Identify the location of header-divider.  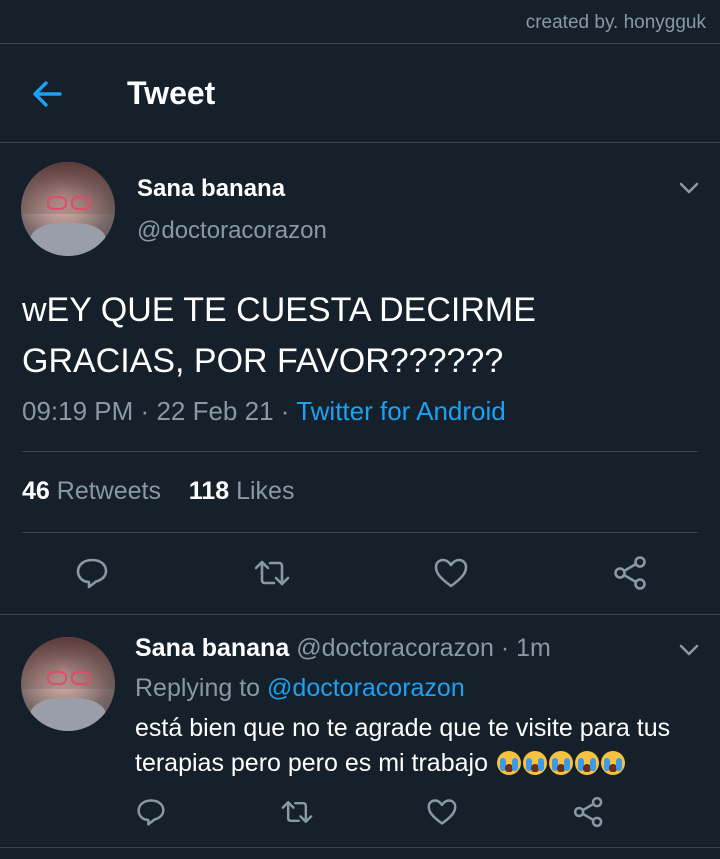
(360, 142).